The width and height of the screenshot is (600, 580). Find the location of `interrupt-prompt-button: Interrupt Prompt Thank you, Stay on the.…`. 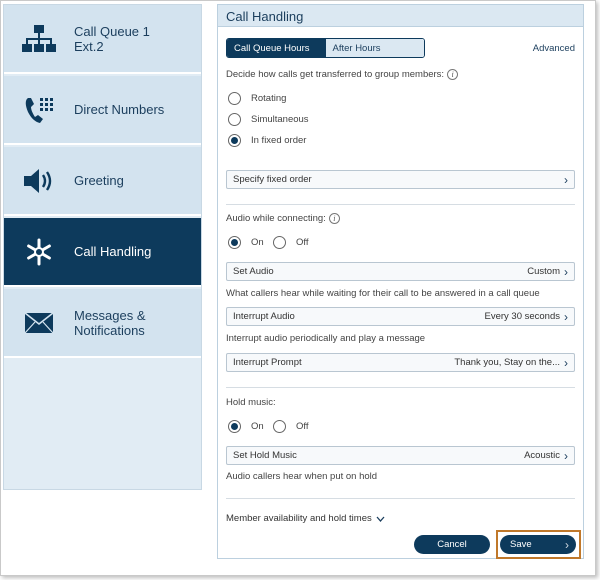

interrupt-prompt-button: Interrupt Prompt Thank you, Stay on the.… is located at coordinates (400, 362).